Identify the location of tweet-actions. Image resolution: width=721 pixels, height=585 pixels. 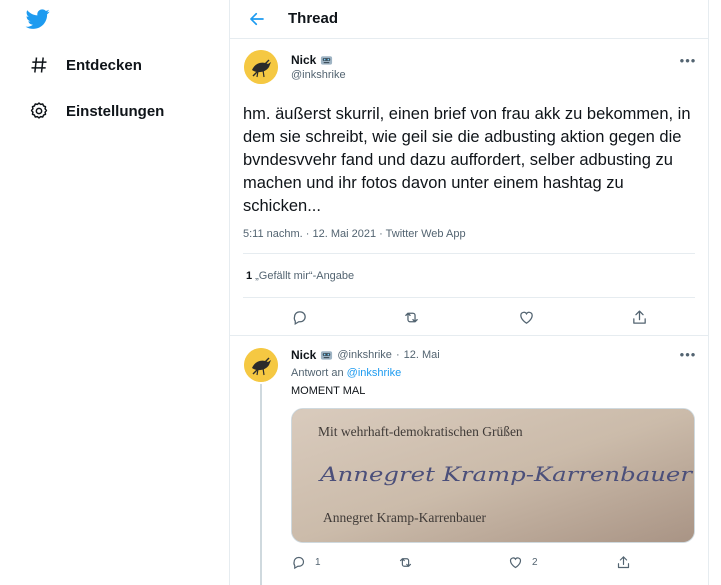
(469, 317).